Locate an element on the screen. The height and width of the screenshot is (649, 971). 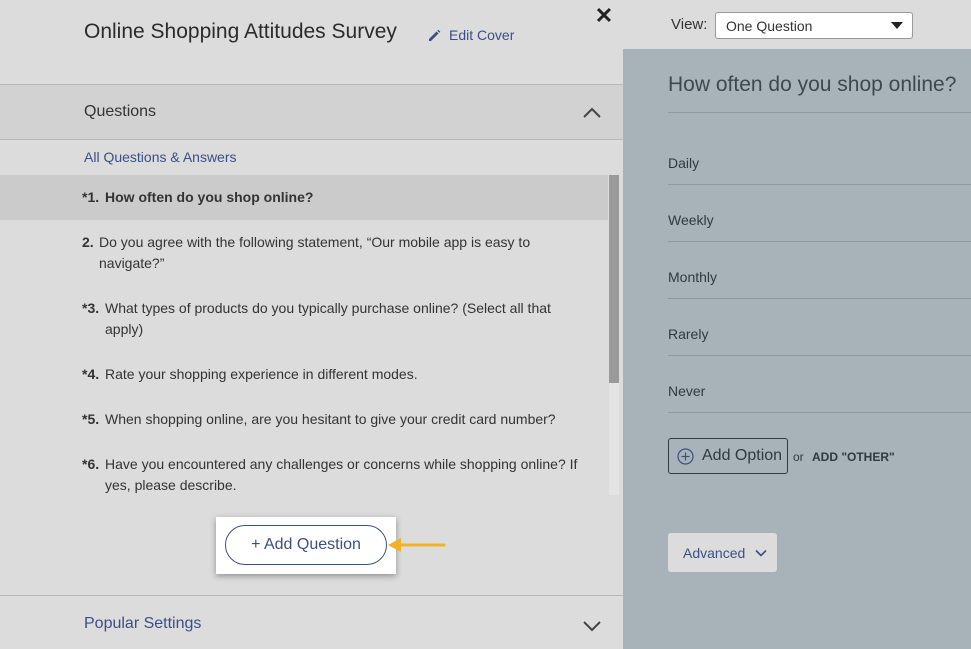
question-number: *5. is located at coordinates (91, 419).